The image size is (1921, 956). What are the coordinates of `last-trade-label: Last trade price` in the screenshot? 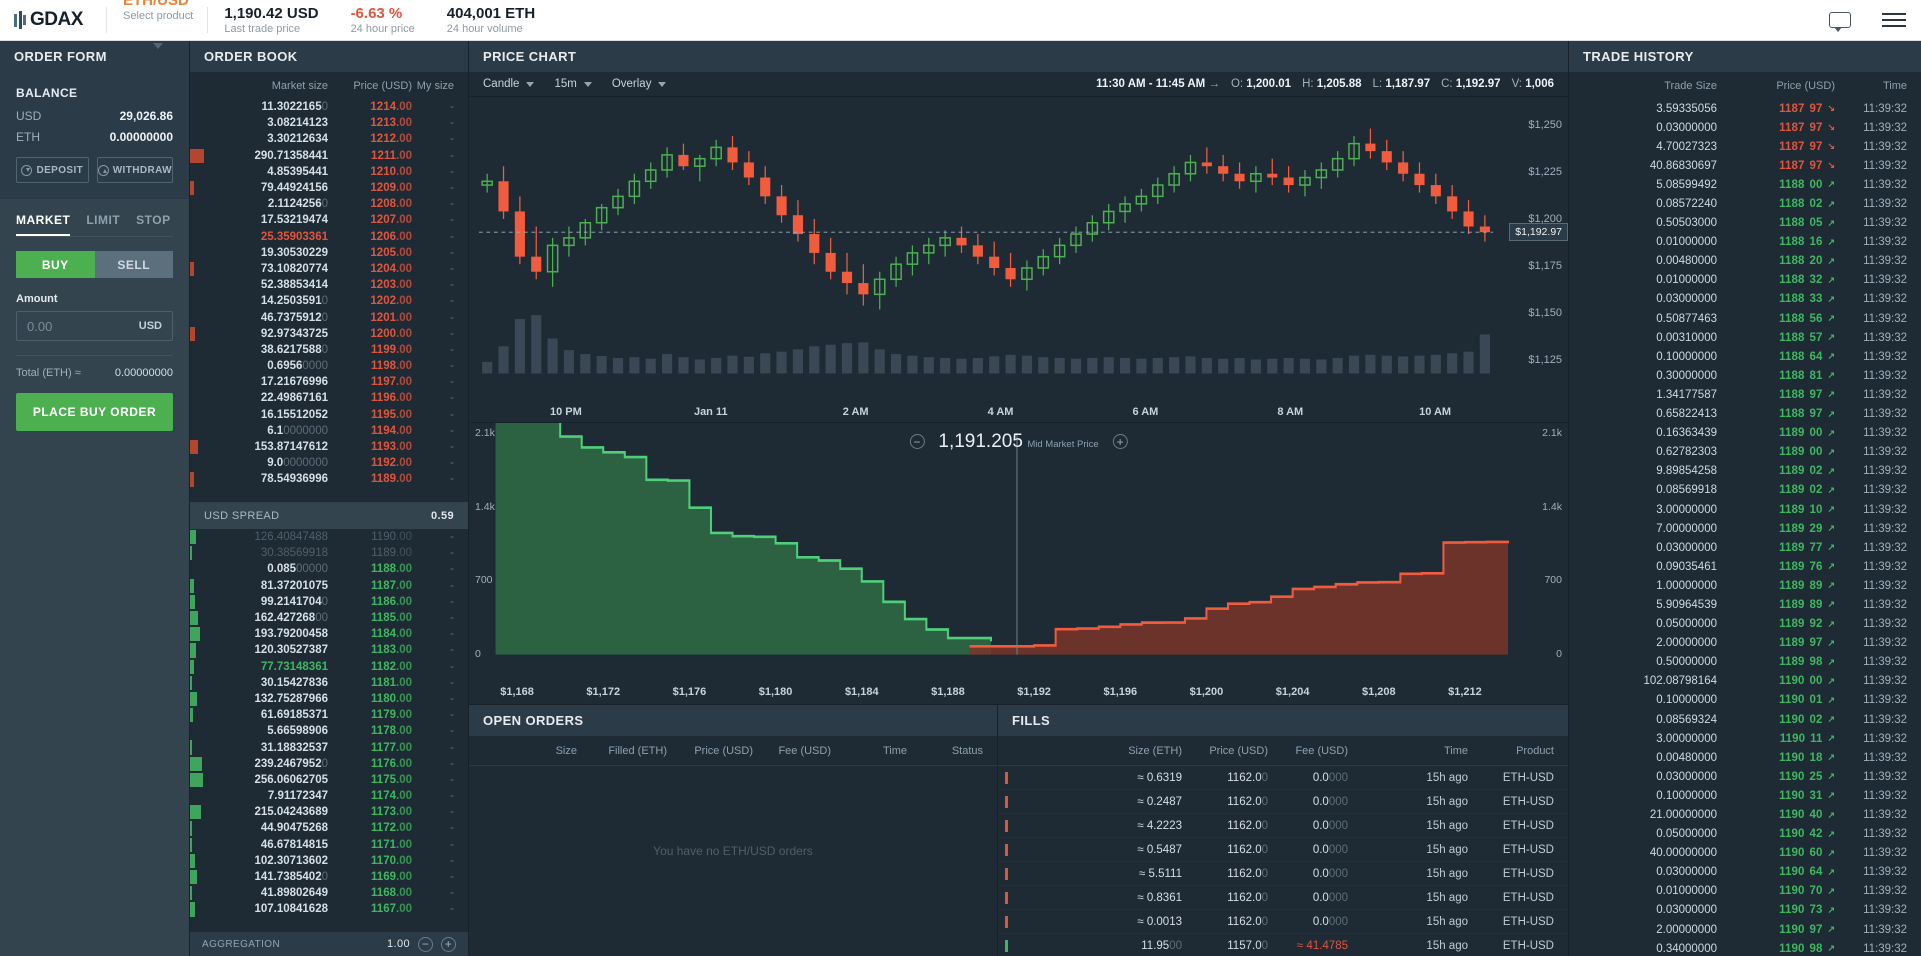 It's located at (262, 28).